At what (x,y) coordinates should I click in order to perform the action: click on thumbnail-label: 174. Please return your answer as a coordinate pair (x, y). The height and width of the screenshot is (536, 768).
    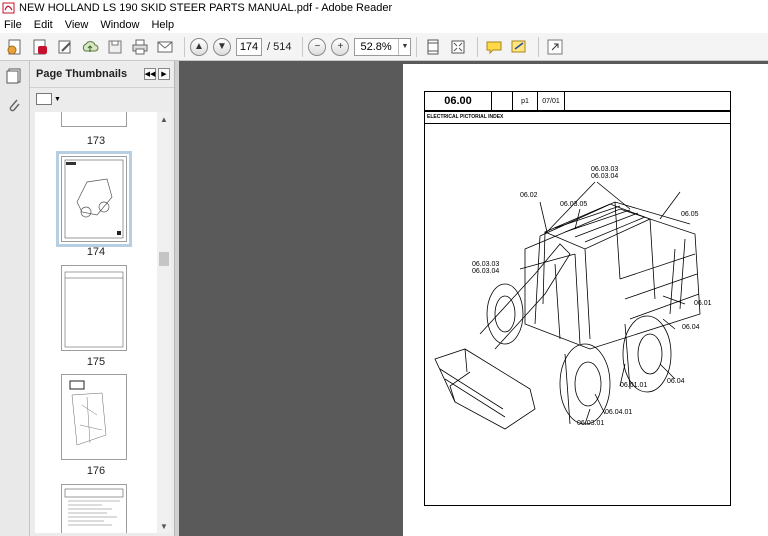
    Looking at the image, I should click on (96, 252).